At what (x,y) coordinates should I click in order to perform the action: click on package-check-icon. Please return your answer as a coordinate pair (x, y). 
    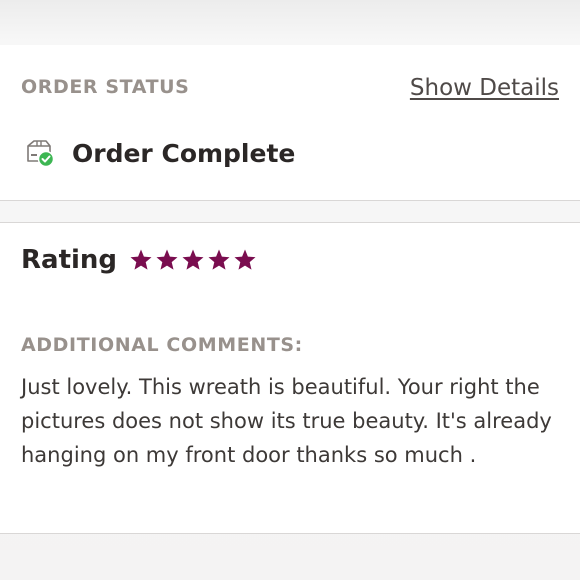
    Looking at the image, I should click on (40, 153).